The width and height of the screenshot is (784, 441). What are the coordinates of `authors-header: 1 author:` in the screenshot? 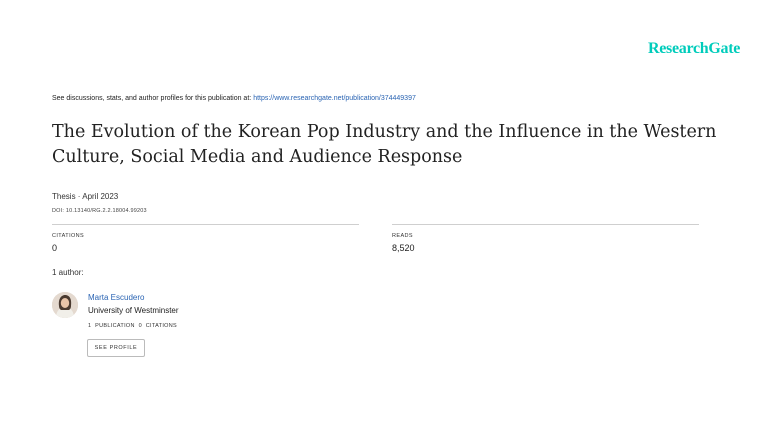 It's located at (68, 272).